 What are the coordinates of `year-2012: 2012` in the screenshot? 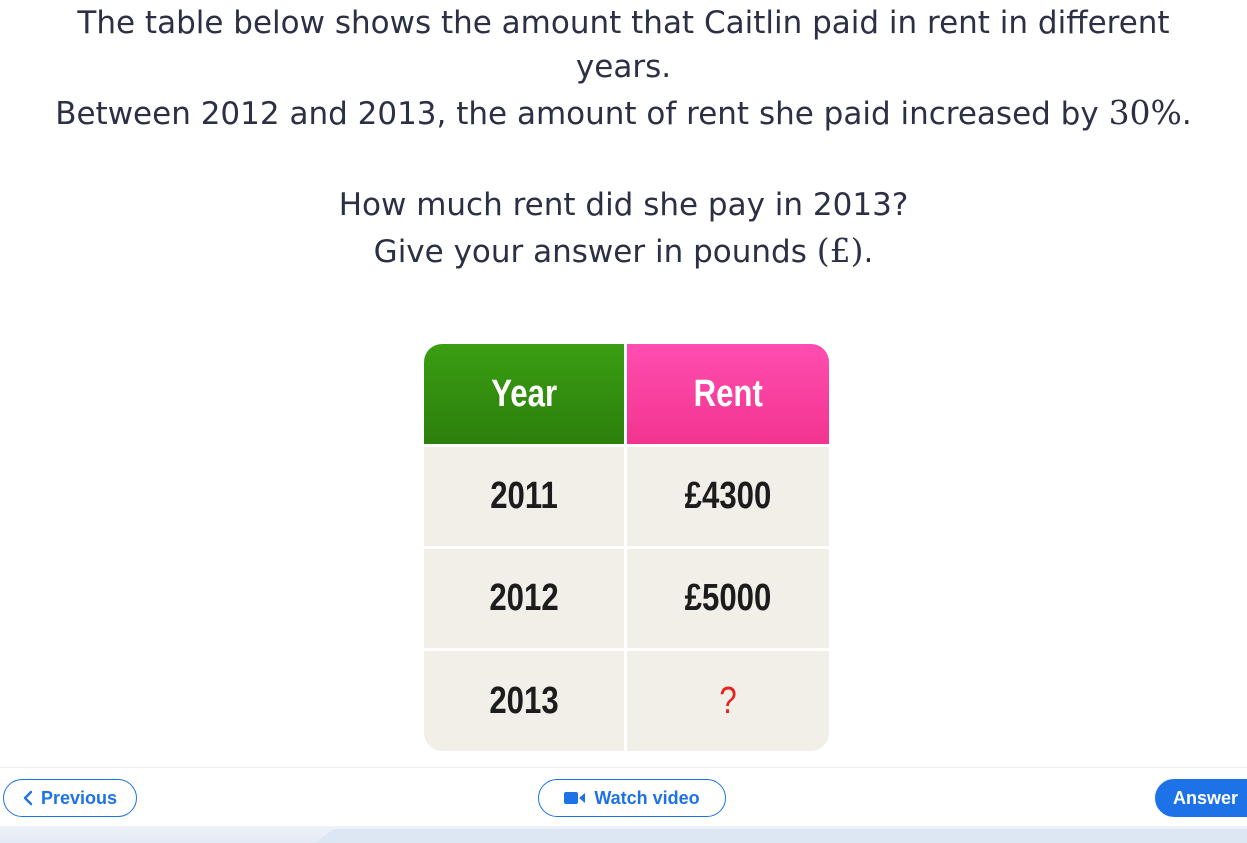 It's located at (524, 598).